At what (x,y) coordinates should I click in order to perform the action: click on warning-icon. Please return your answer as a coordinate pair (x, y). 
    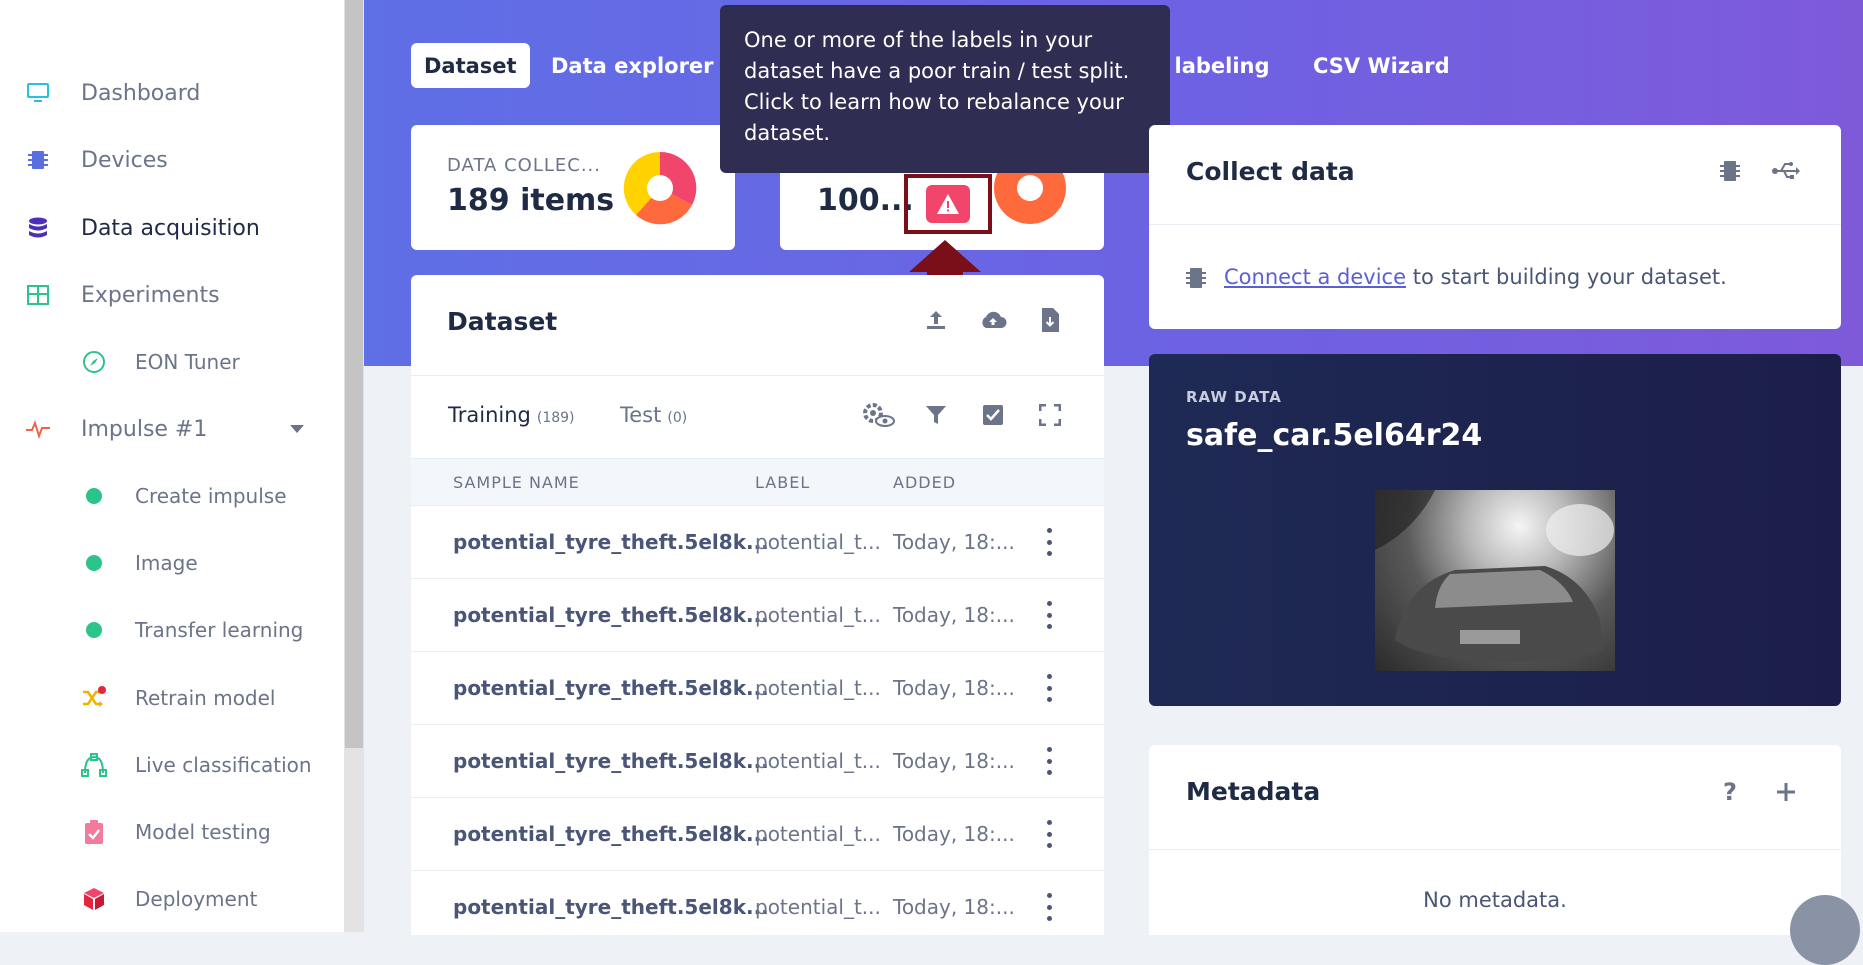
    Looking at the image, I should click on (948, 204).